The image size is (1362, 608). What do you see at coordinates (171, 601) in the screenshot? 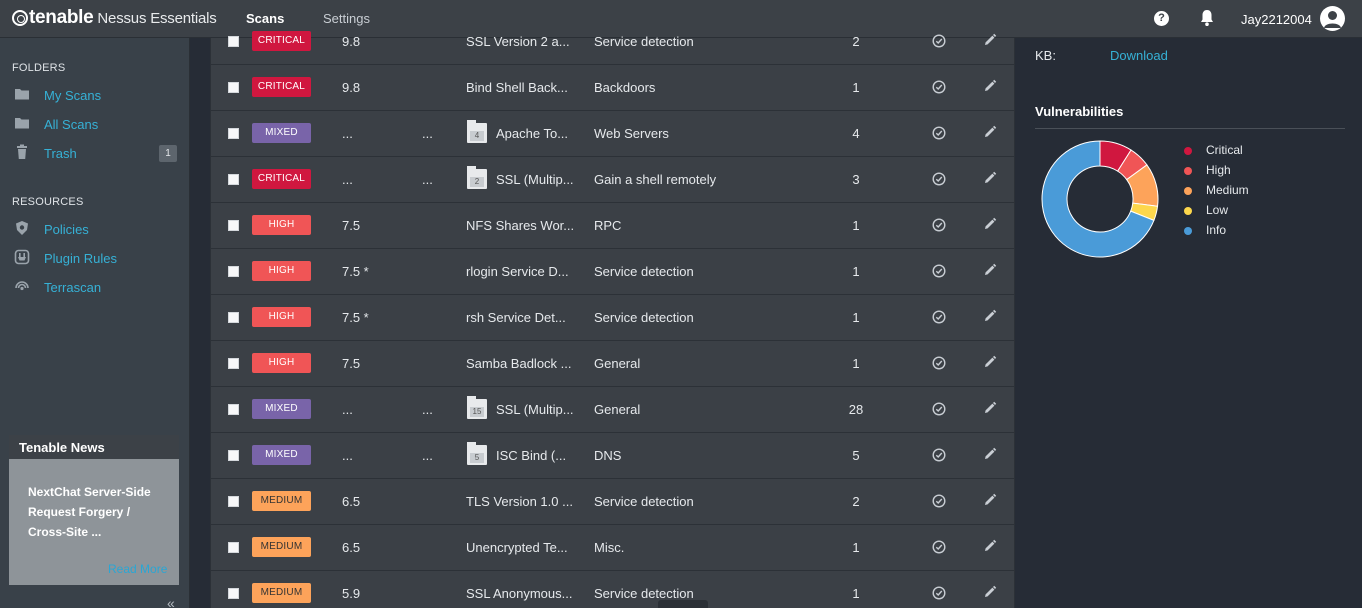
I see `collapse-sidebar-icon: «` at bounding box center [171, 601].